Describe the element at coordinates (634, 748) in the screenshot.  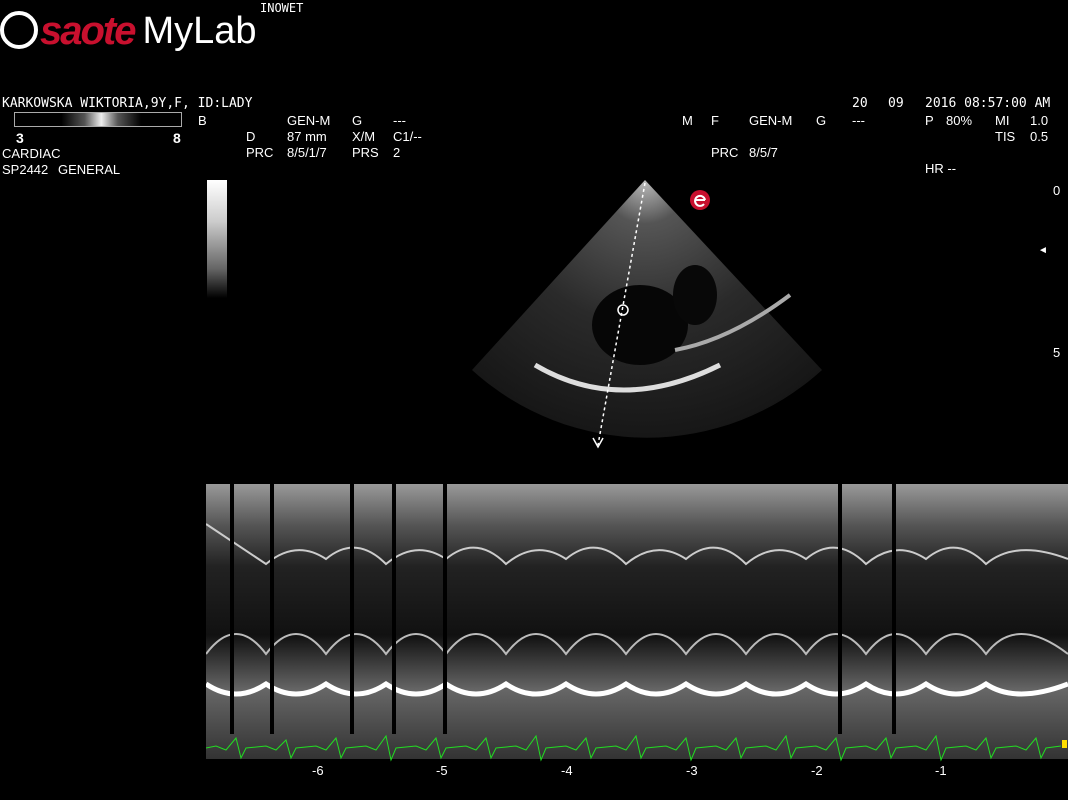
I see `ecg-line` at that location.